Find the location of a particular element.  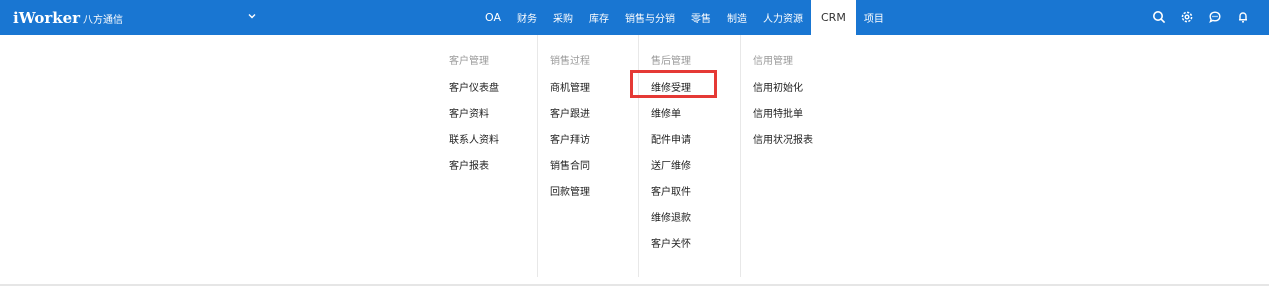

menu-item-payment-collection: 回款管理 is located at coordinates (570, 190).